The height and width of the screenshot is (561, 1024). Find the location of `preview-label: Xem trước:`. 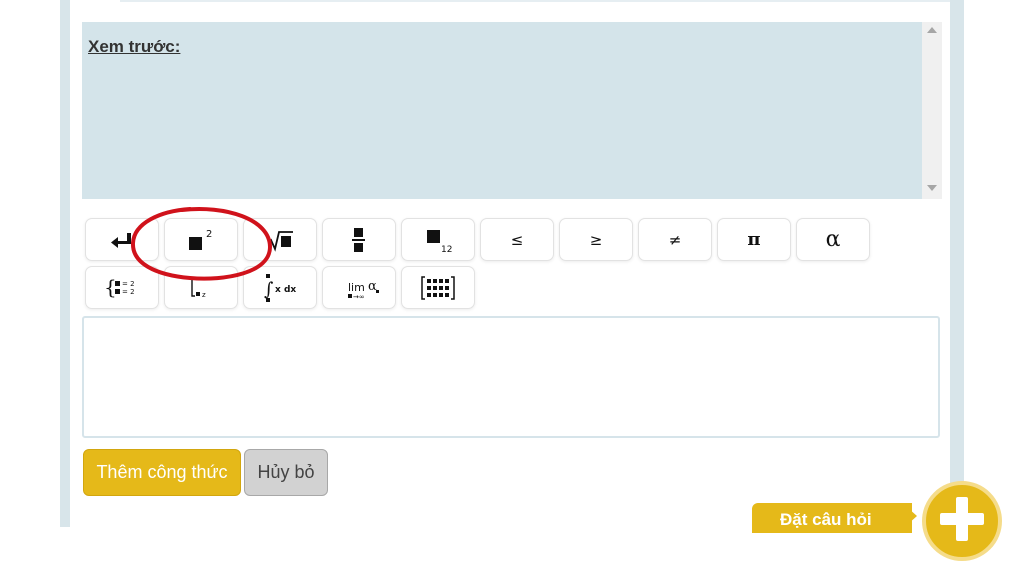

preview-label: Xem trước: is located at coordinates (134, 46).